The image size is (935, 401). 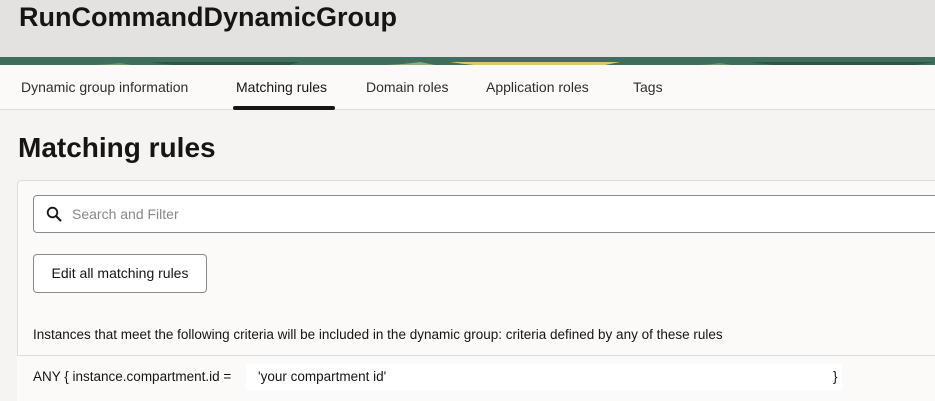 What do you see at coordinates (372, 214) in the screenshot?
I see `search-input` at bounding box center [372, 214].